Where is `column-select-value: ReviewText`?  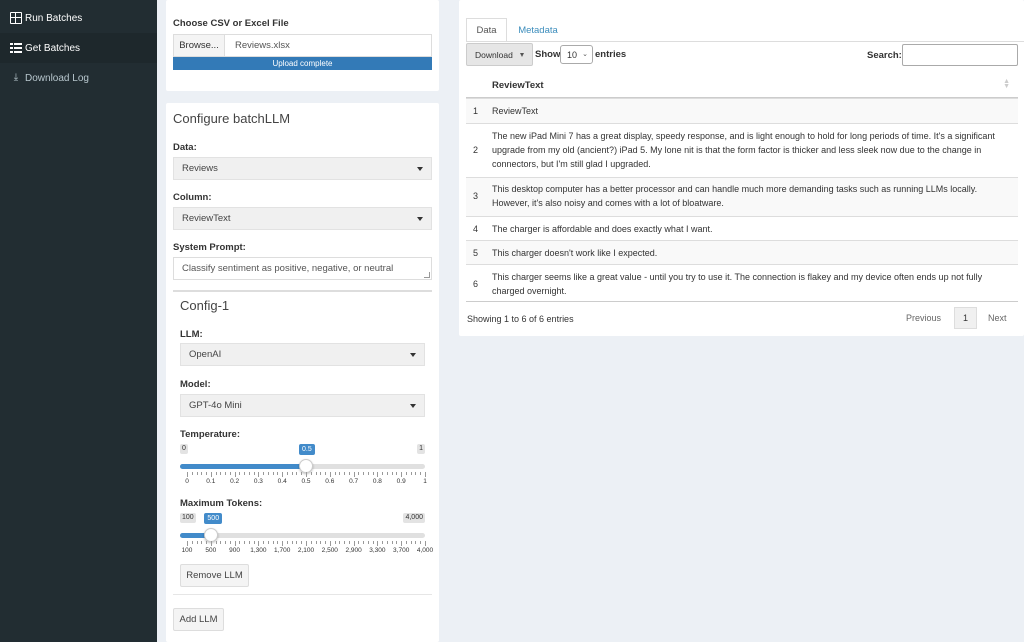 column-select-value: ReviewText is located at coordinates (206, 218).